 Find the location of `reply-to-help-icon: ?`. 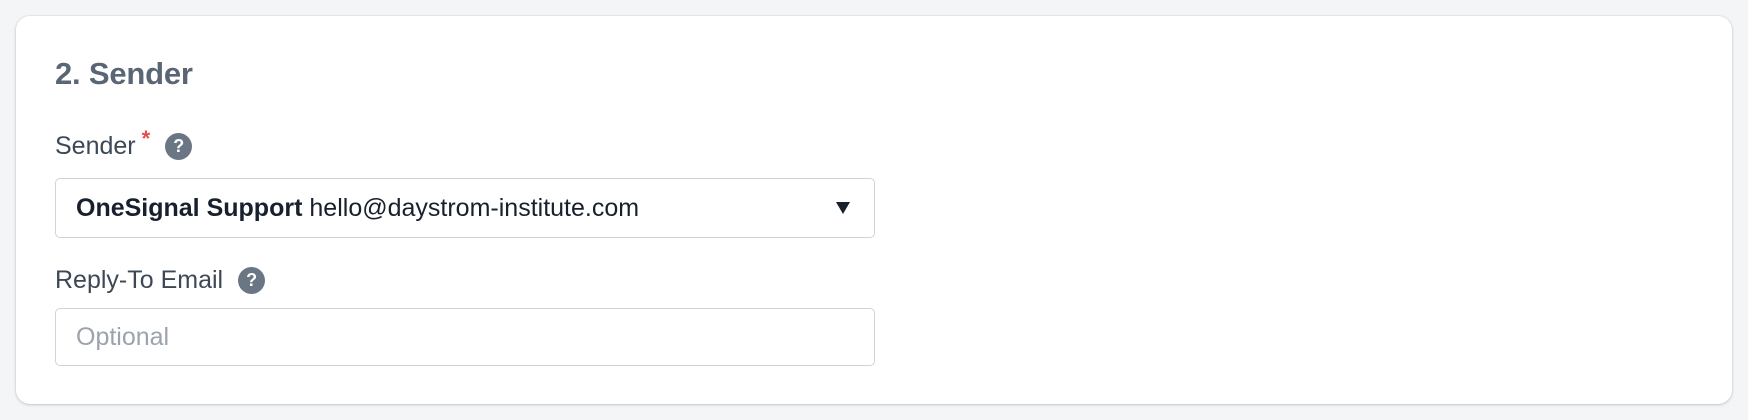

reply-to-help-icon: ? is located at coordinates (252, 280).